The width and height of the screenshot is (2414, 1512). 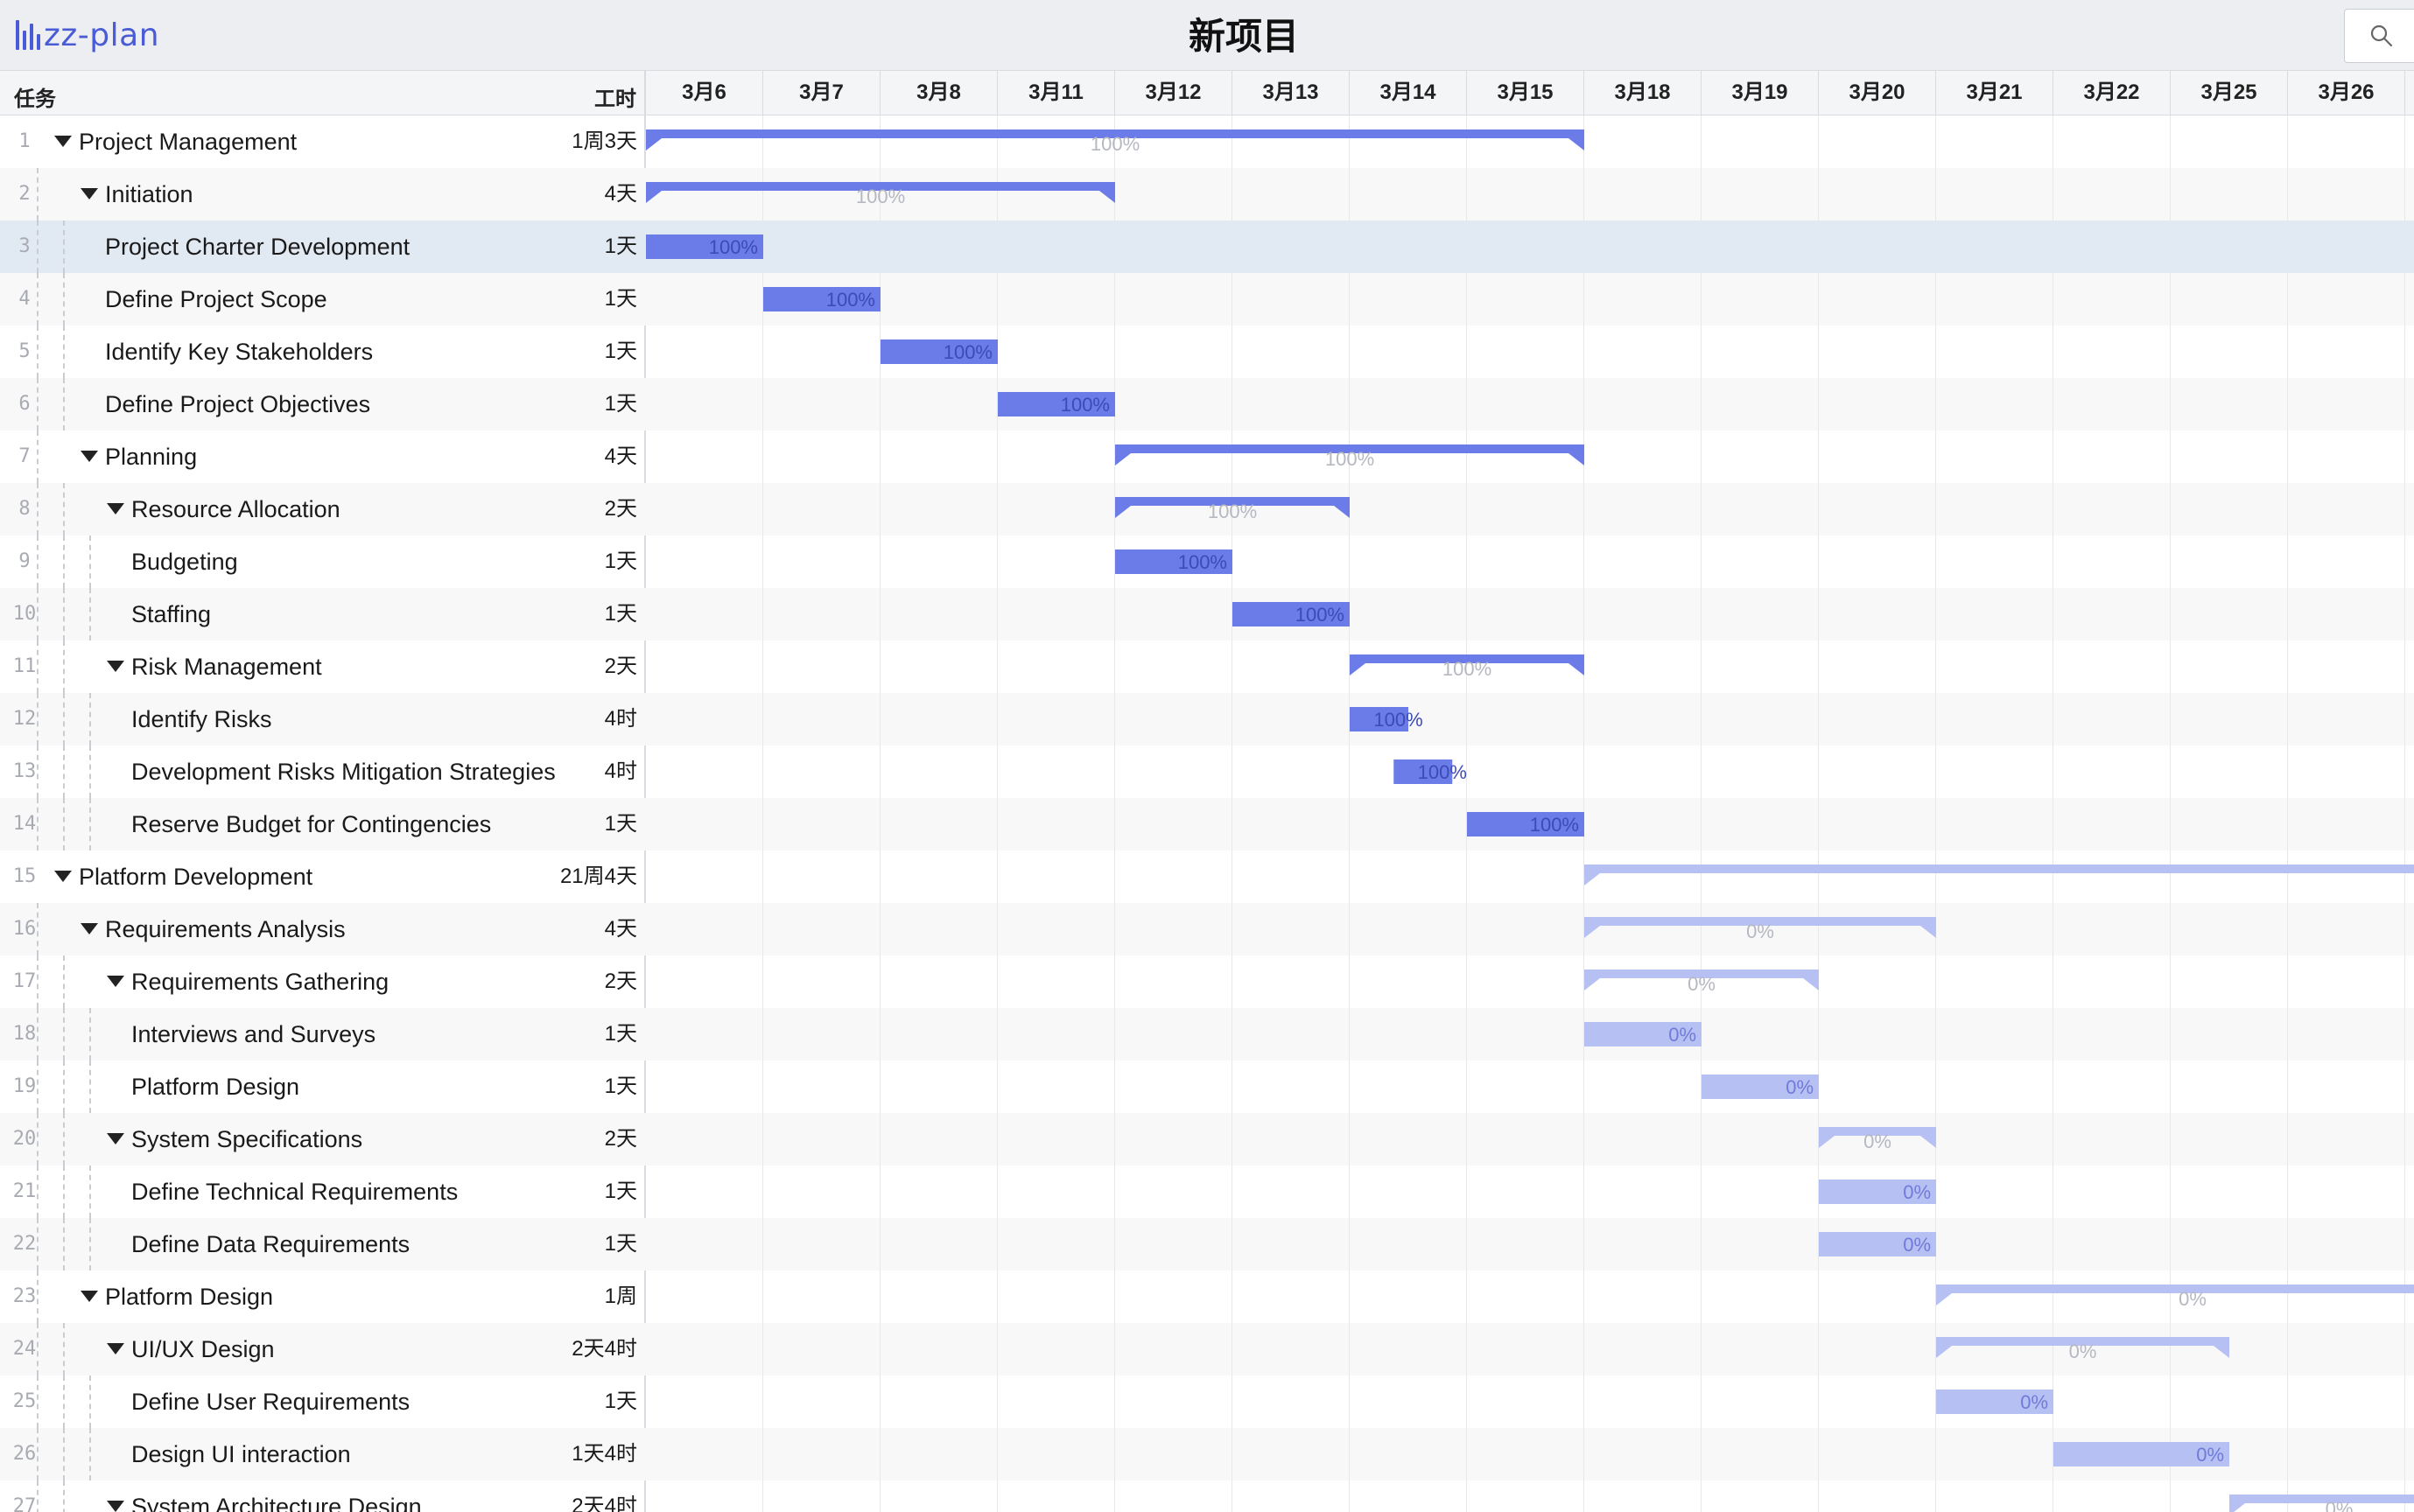 What do you see at coordinates (1207, 352) in the screenshot?
I see `task-row: 5 Identify Key Stakeholders 1天` at bounding box center [1207, 352].